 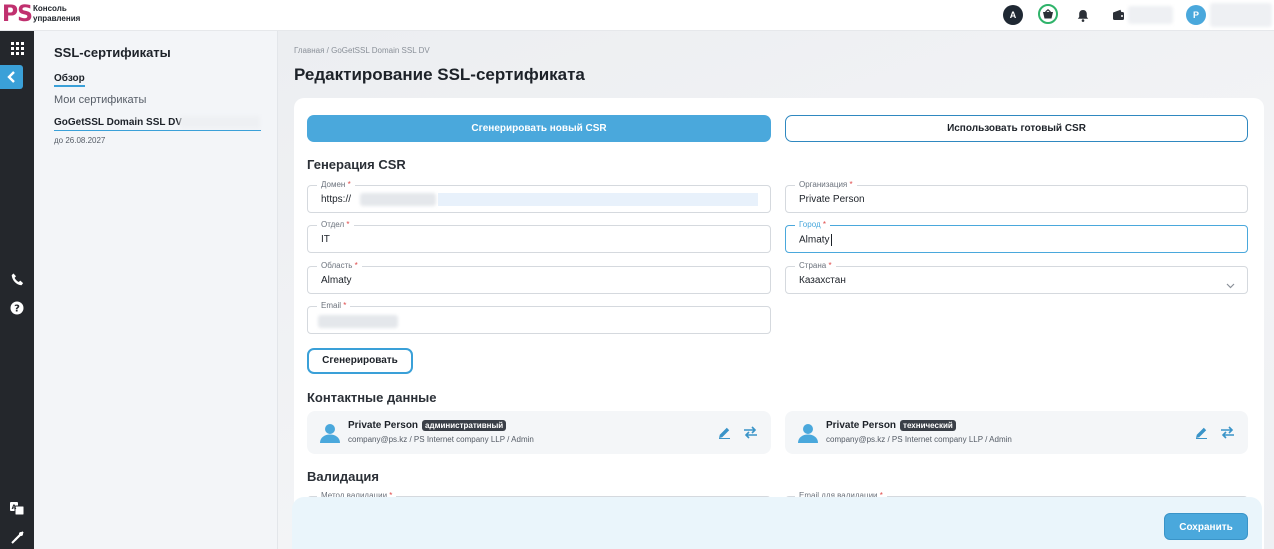 What do you see at coordinates (598, 199) in the screenshot?
I see `domain-autofill-highlight` at bounding box center [598, 199].